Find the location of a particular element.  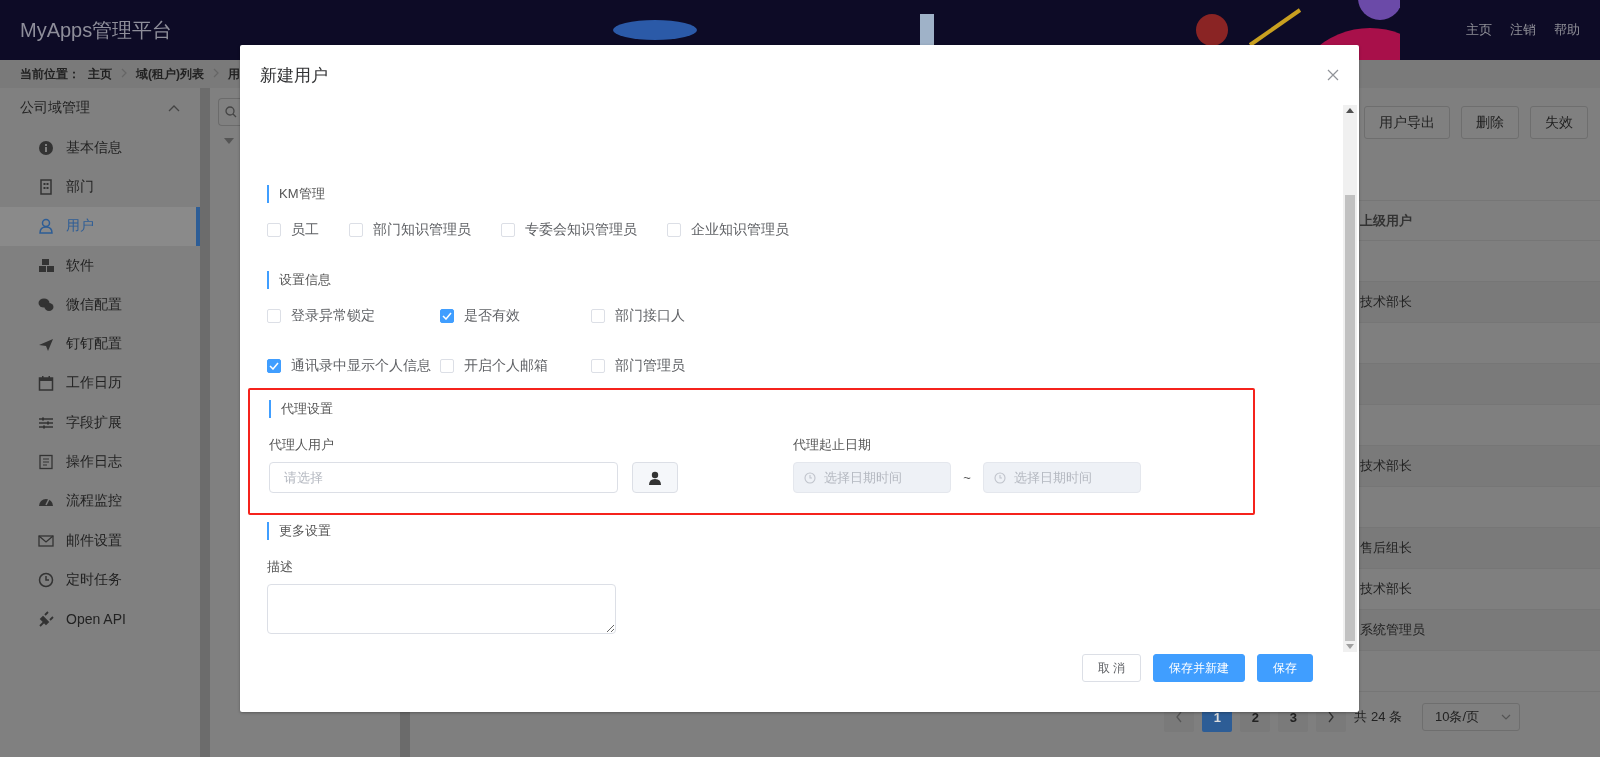

chat-icon is located at coordinates (46, 304).